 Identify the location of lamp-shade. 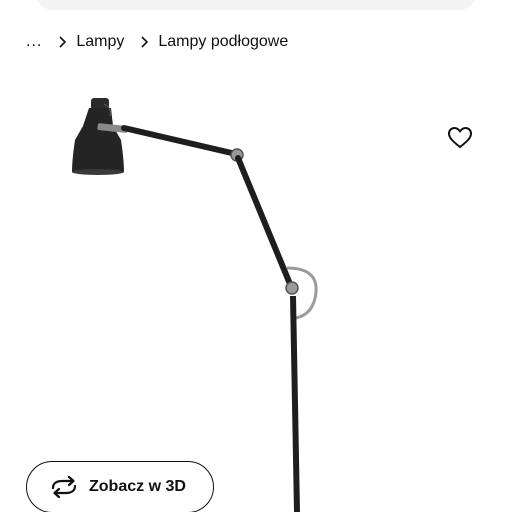
(98, 136).